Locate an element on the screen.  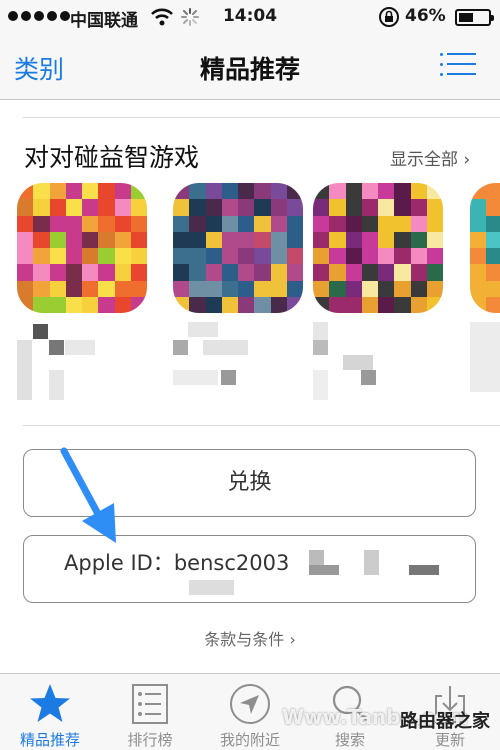
see-all-link: 显示全部 › is located at coordinates (430, 157).